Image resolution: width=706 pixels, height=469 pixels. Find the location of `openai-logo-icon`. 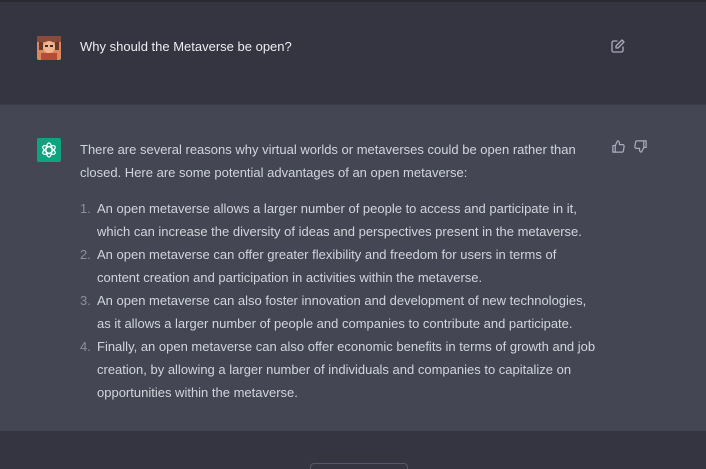

openai-logo-icon is located at coordinates (49, 150).